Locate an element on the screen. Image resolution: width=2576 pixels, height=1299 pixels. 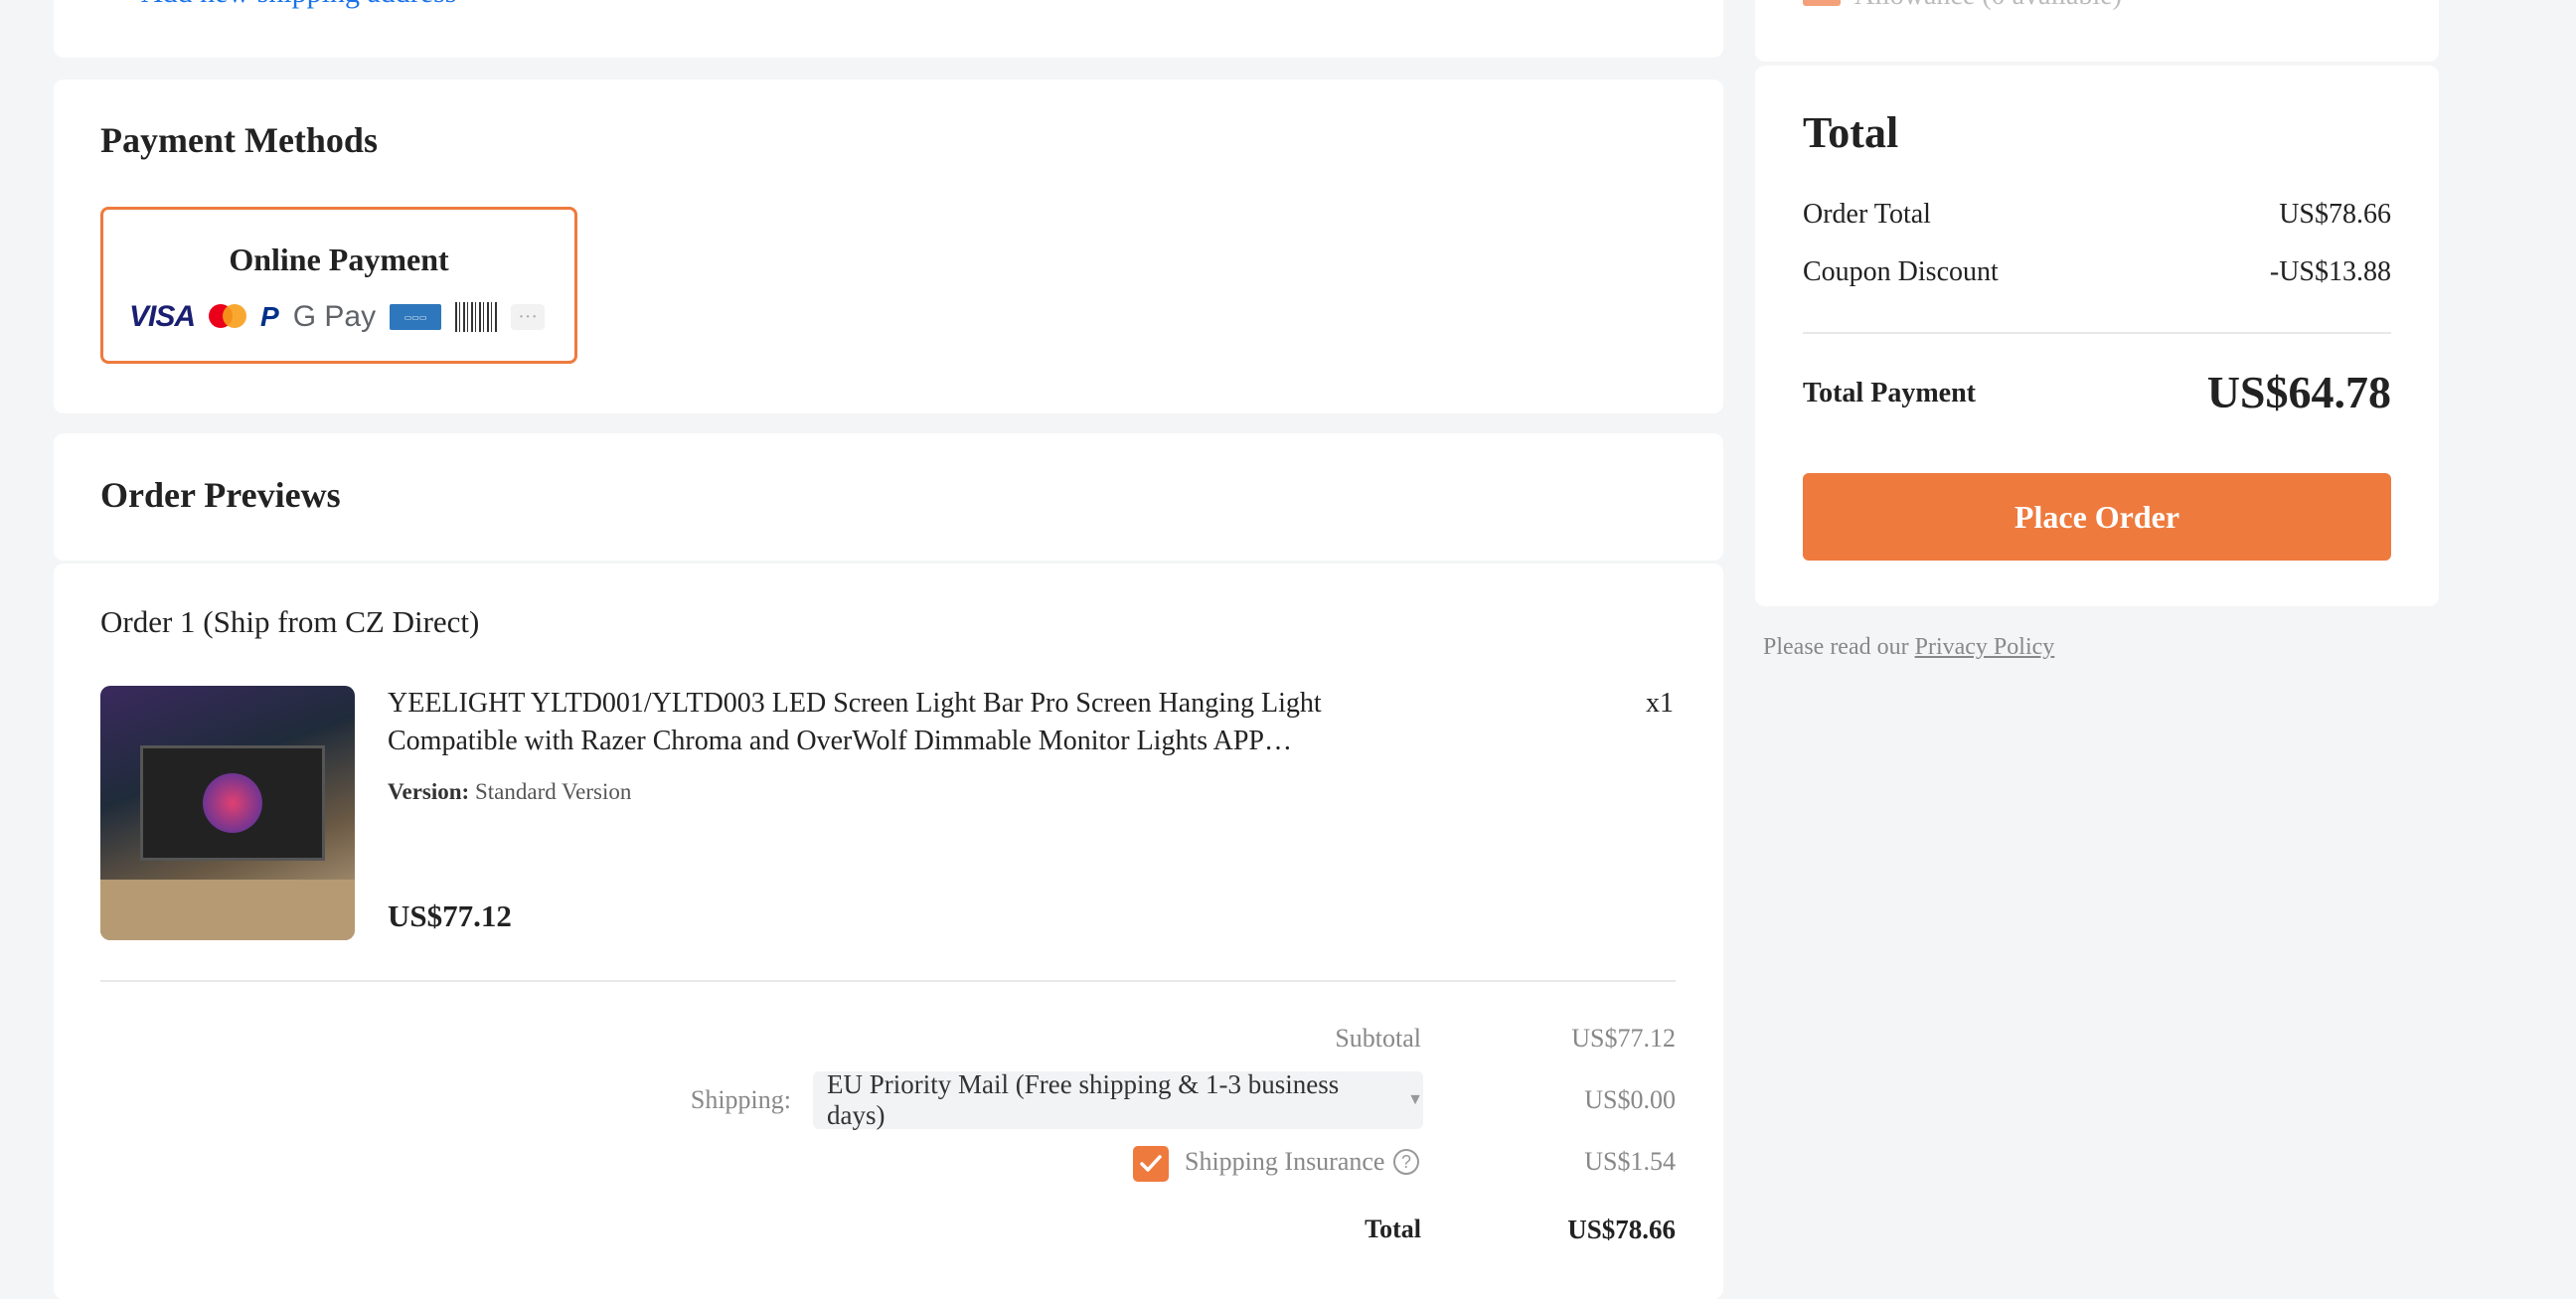
total-heading: Total is located at coordinates (1851, 132).